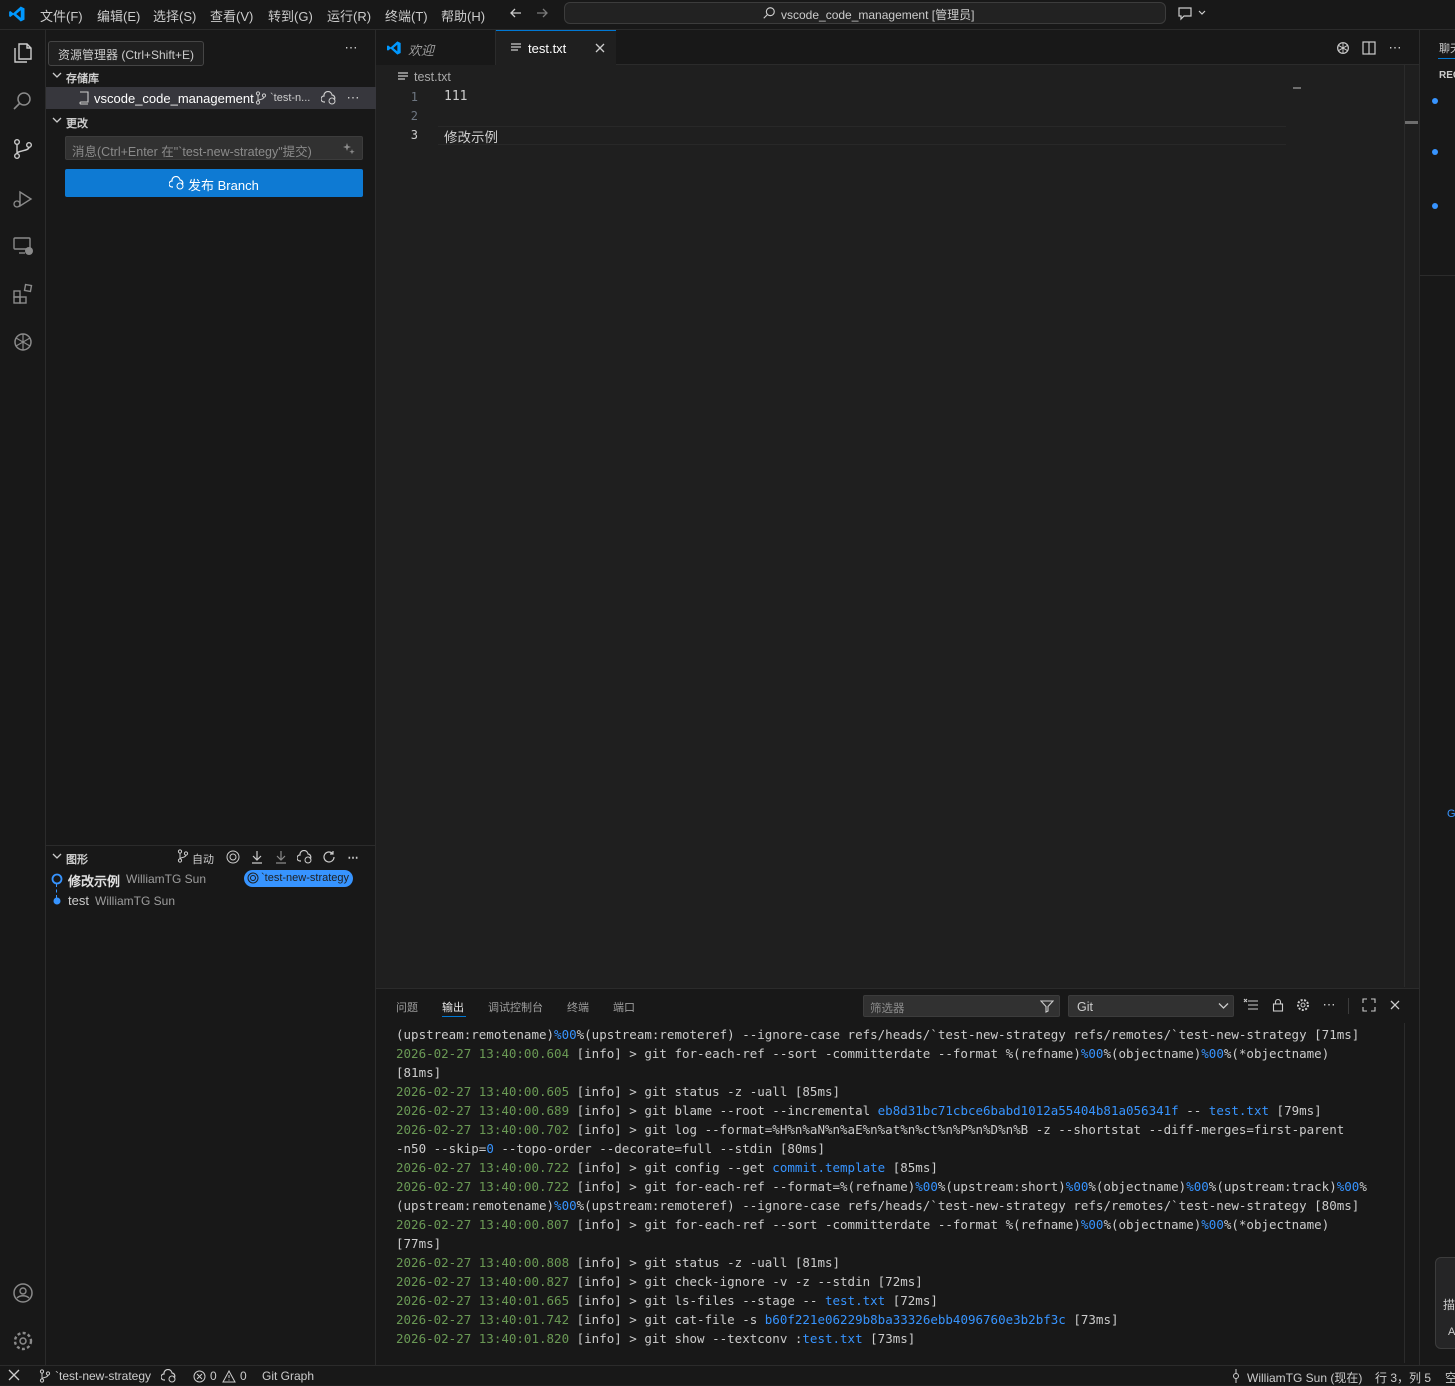 The image size is (1455, 1386). What do you see at coordinates (1395, 48) in the screenshot?
I see `editor-more-icon: ⋯` at bounding box center [1395, 48].